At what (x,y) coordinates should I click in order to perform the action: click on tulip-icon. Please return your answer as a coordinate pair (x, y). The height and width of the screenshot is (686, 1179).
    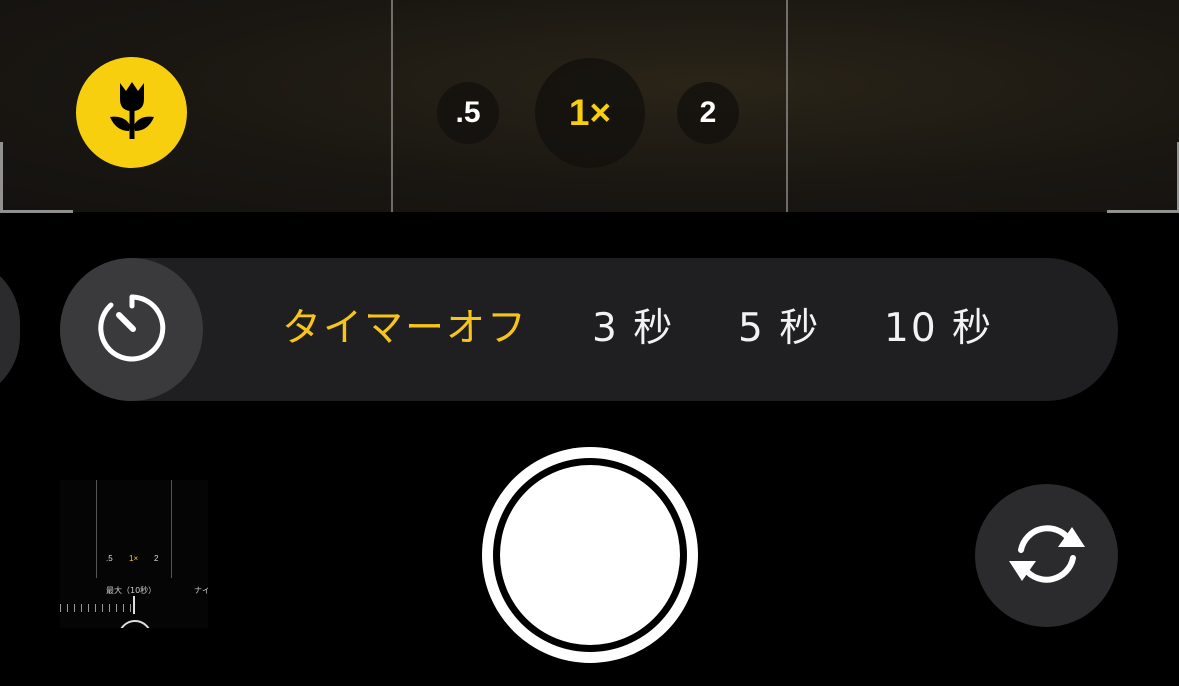
    Looking at the image, I should click on (132, 113).